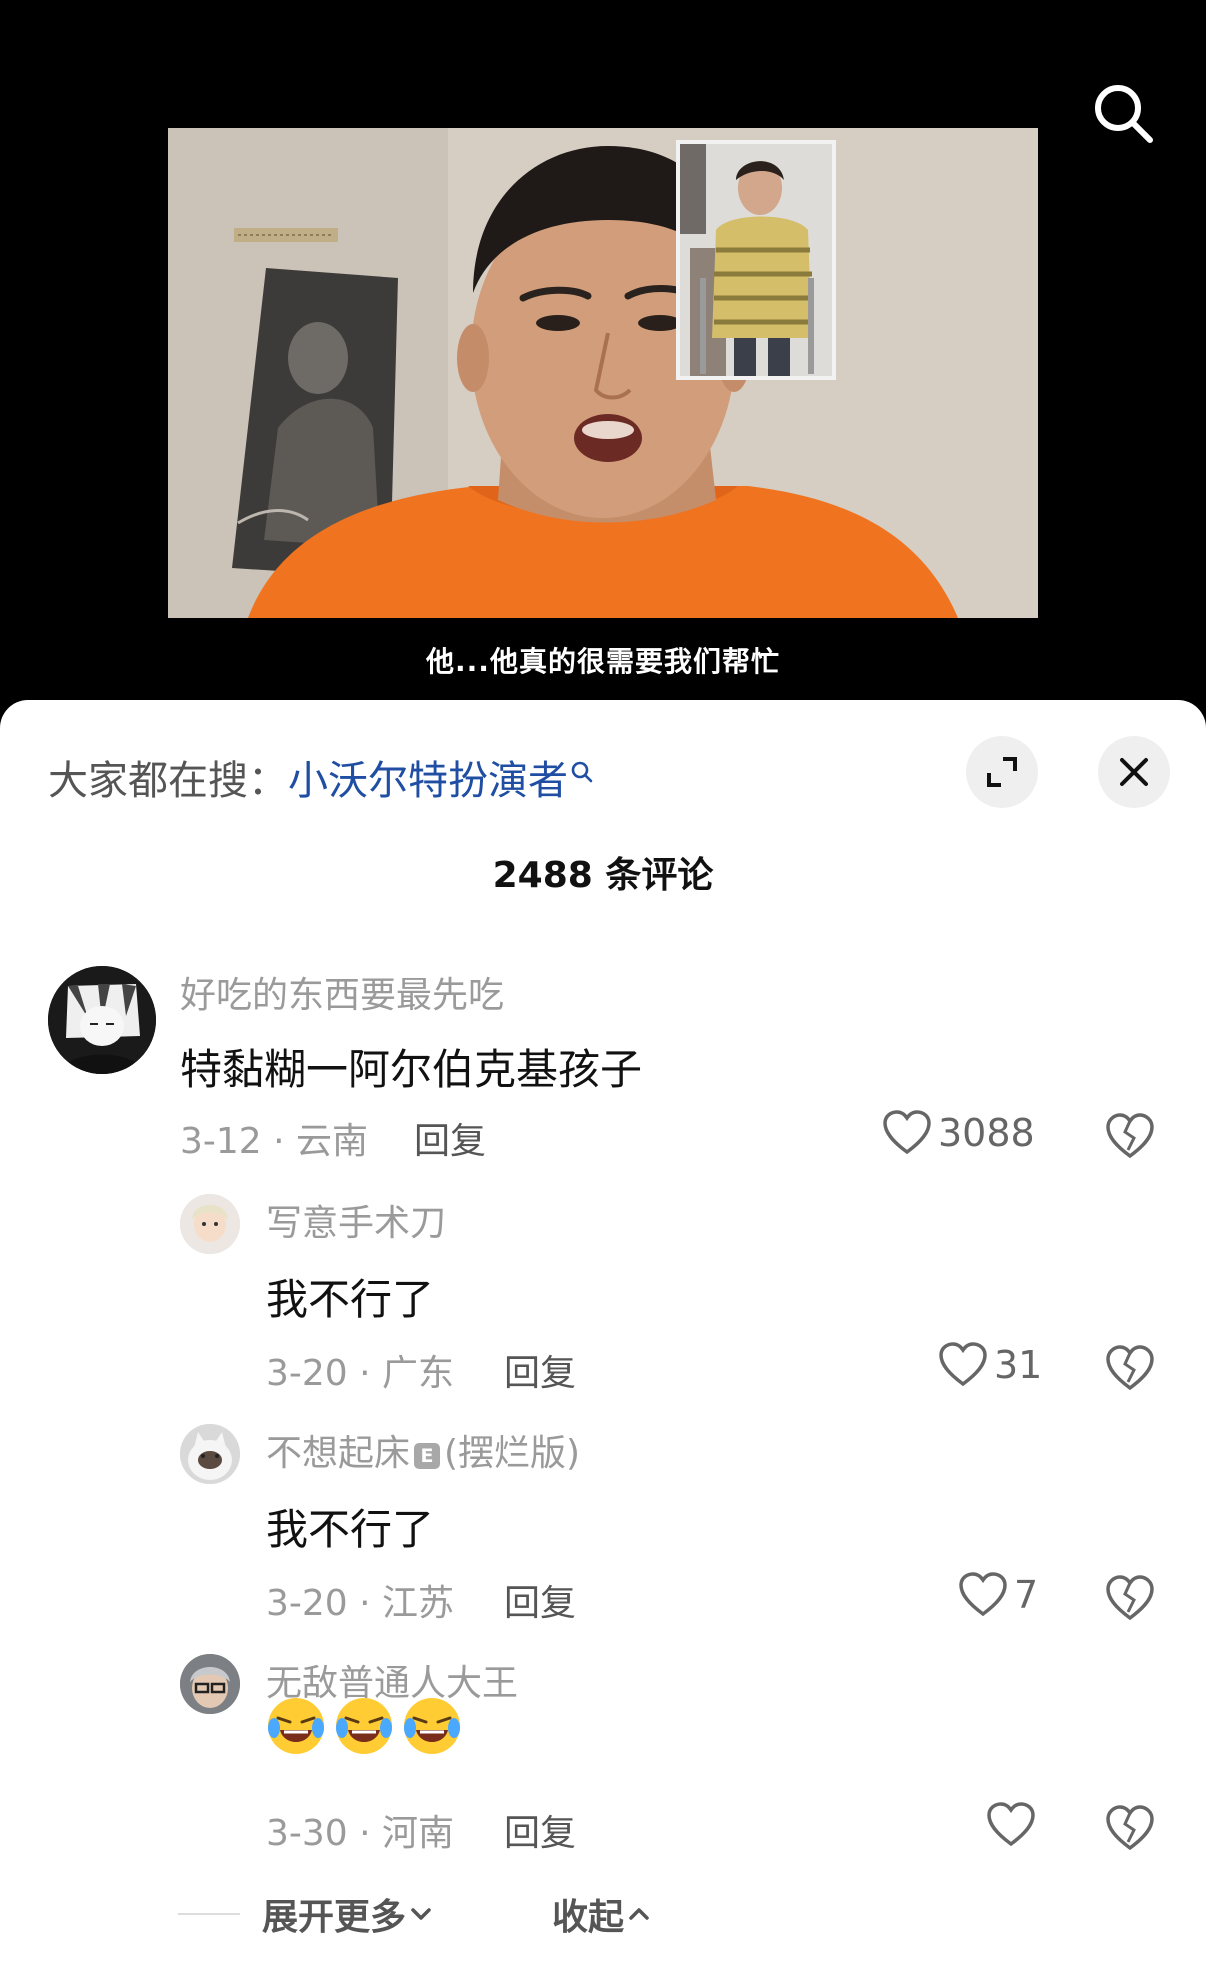  What do you see at coordinates (428, 781) in the screenshot?
I see `hot-search-keyword: 小沃尔特扮演者` at bounding box center [428, 781].